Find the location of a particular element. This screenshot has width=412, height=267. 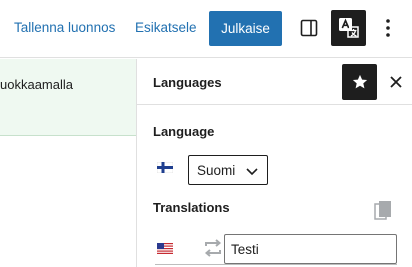

translate-button is located at coordinates (348, 28).